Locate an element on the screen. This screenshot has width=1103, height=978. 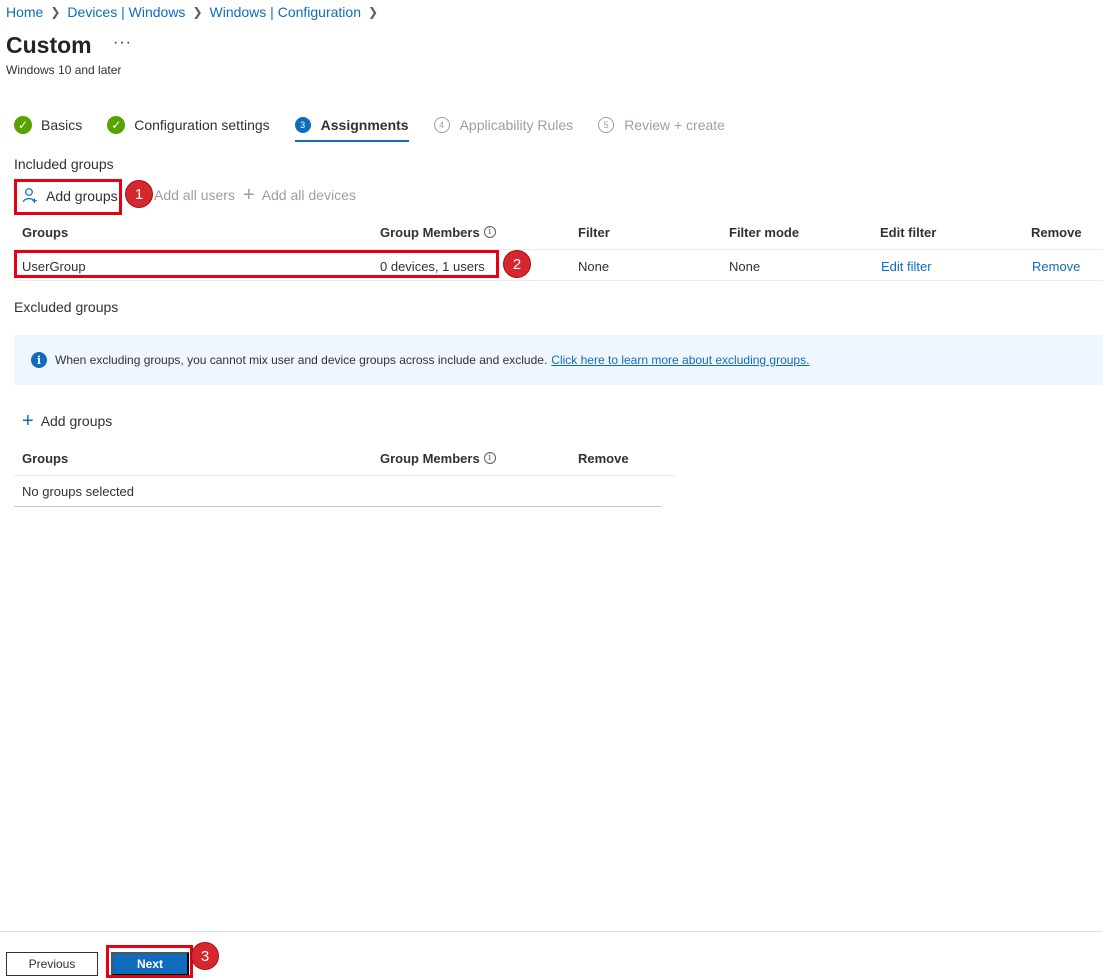
add-all-devices-button: + Add all devices is located at coordinates (299, 195).